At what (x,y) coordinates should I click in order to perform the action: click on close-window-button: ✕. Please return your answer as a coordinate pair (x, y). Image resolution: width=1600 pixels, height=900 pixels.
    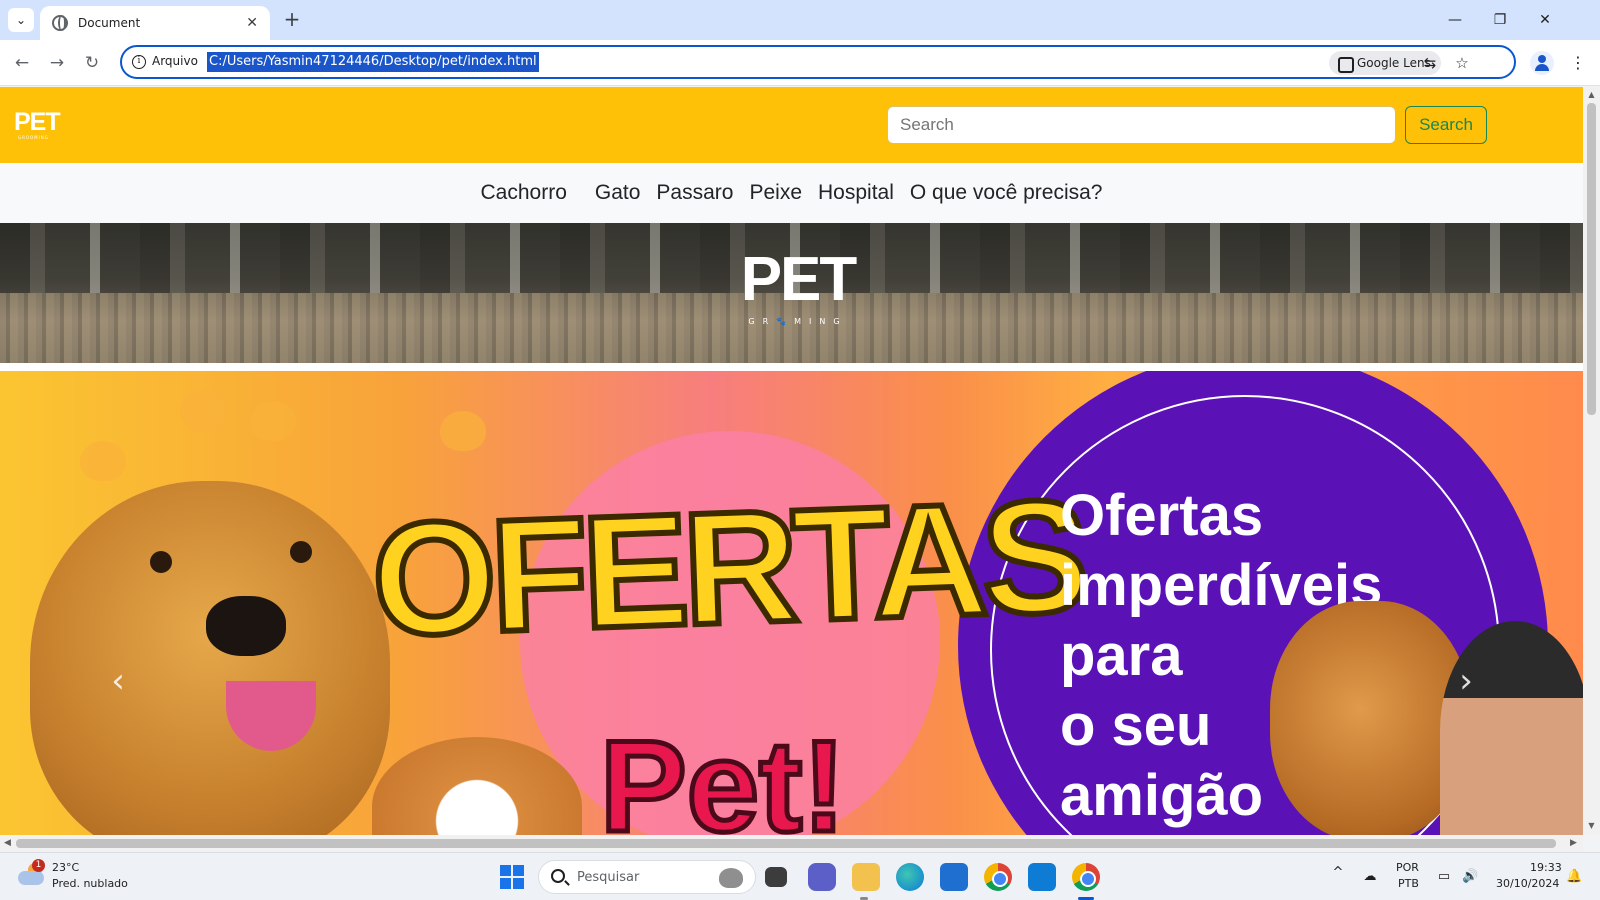
    Looking at the image, I should click on (1545, 20).